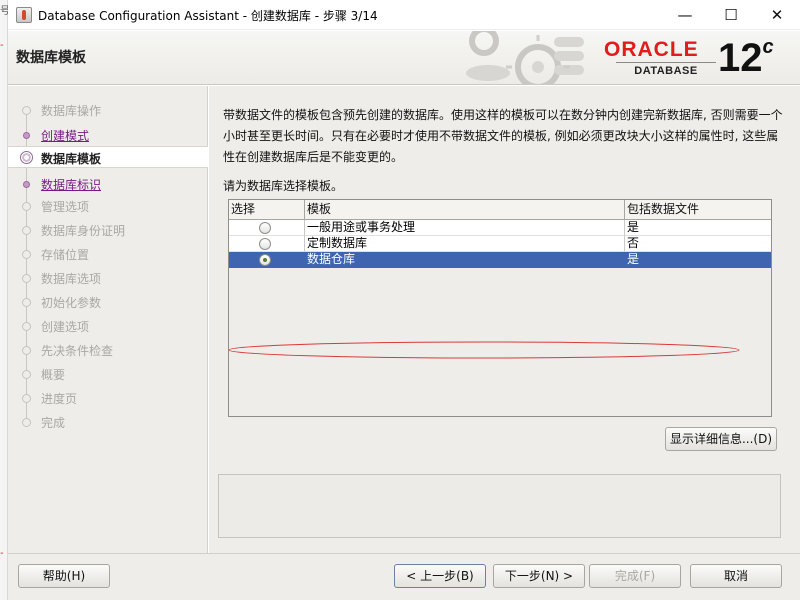 The width and height of the screenshot is (800, 600). Describe the element at coordinates (53, 375) in the screenshot. I see `nav-step-label: 概要` at that location.